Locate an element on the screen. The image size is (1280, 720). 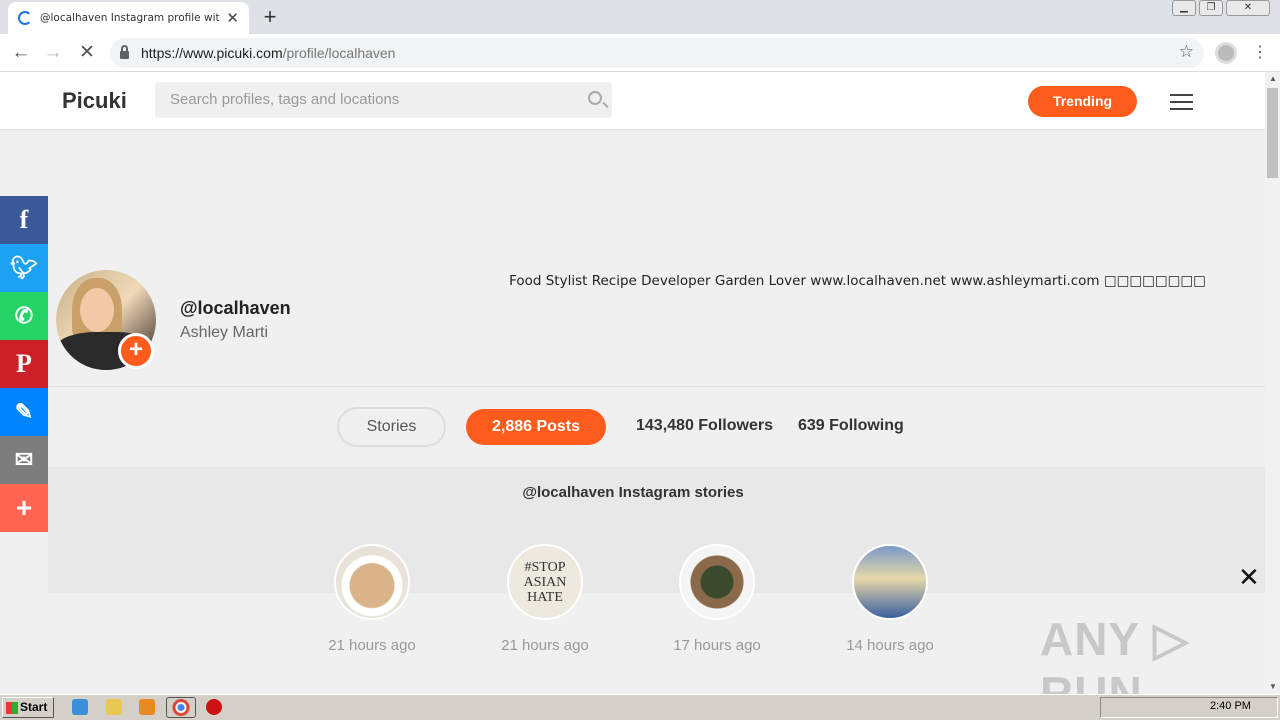
story-item: 21 hours ago is located at coordinates (372, 599).